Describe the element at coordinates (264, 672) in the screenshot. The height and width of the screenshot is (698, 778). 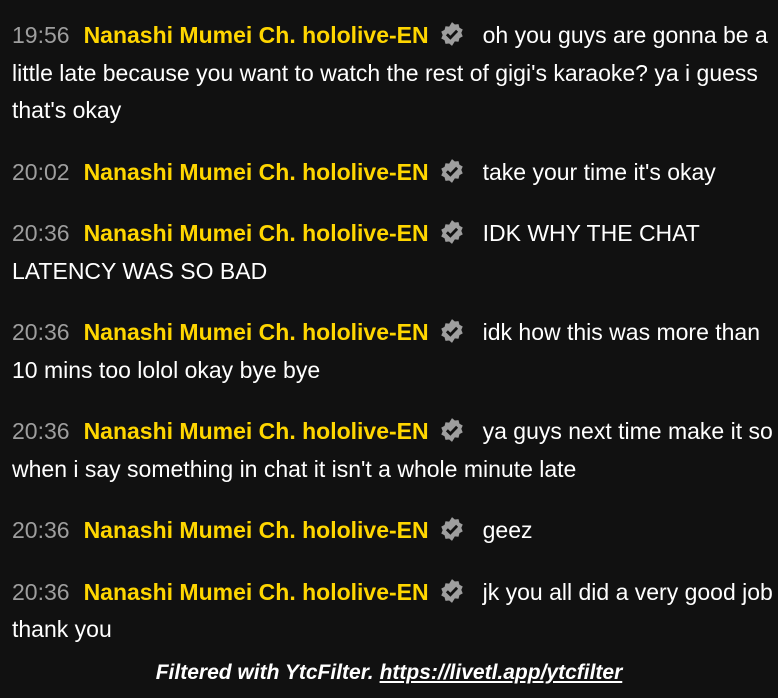
I see `footer-label: Filtered with YtcFilter.` at that location.